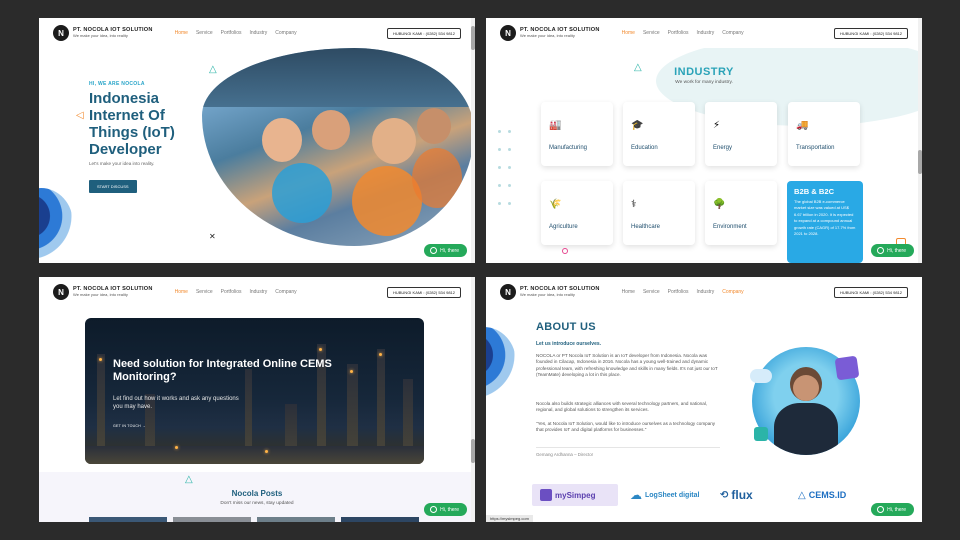 The width and height of the screenshot is (960, 540). What do you see at coordinates (761, 434) in the screenshot?
I see `sensor-icon` at bounding box center [761, 434].